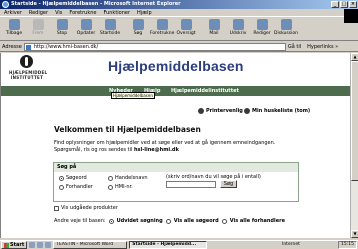  I want to click on edit-button: Rediger, so click(262, 28).